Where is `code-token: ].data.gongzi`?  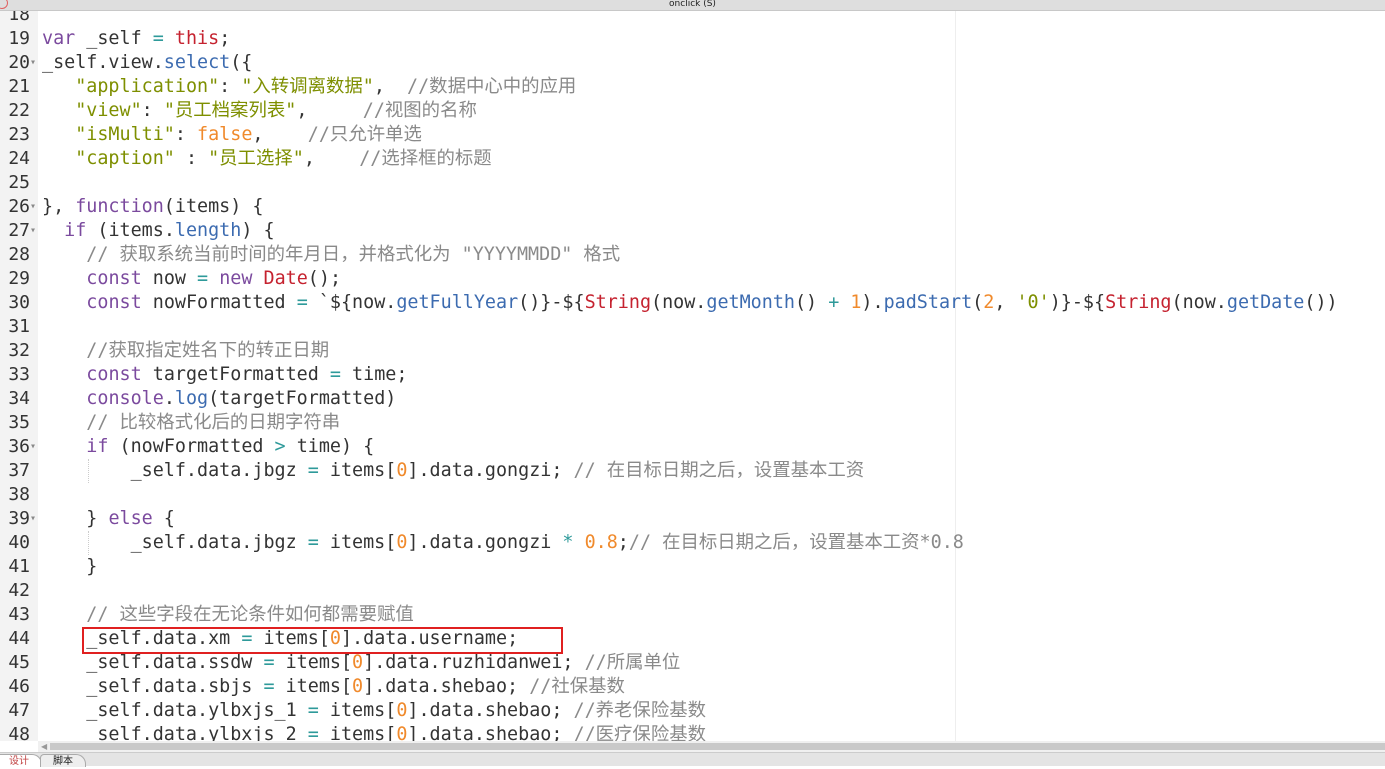
code-token: ].data.gongzi is located at coordinates (485, 542).